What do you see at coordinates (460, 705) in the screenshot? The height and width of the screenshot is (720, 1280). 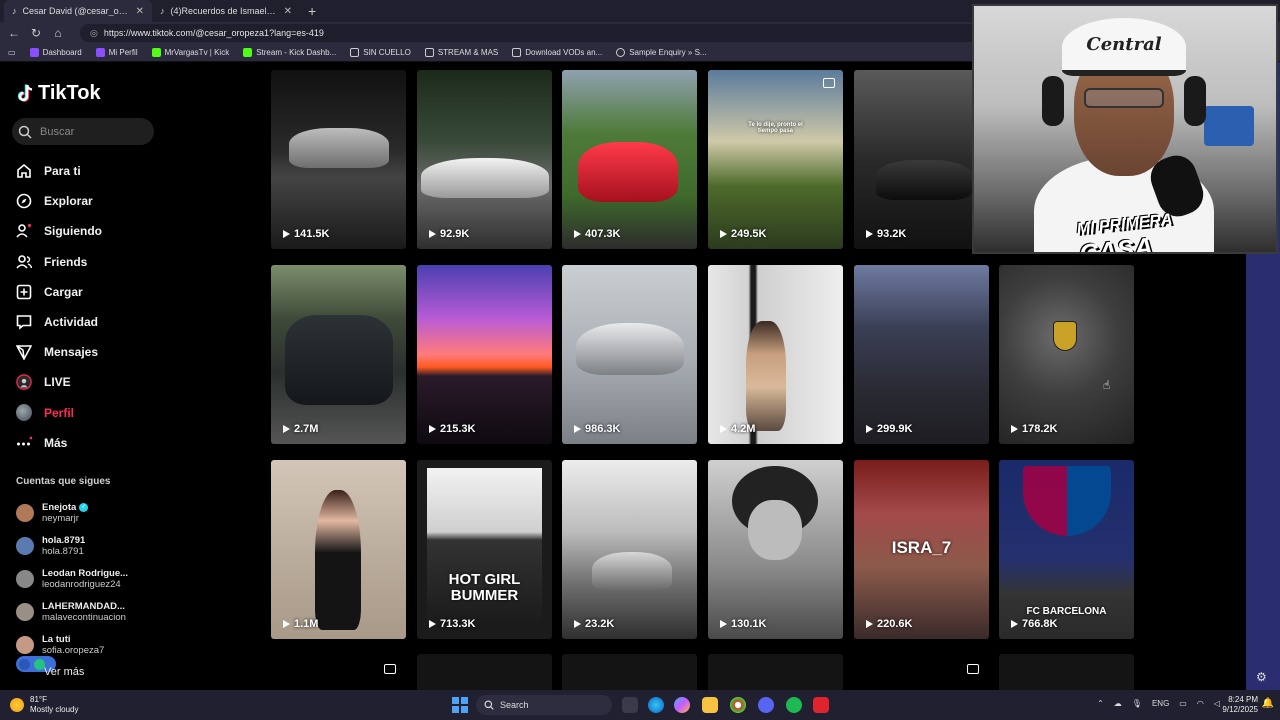 I see `windows-start-icon` at bounding box center [460, 705].